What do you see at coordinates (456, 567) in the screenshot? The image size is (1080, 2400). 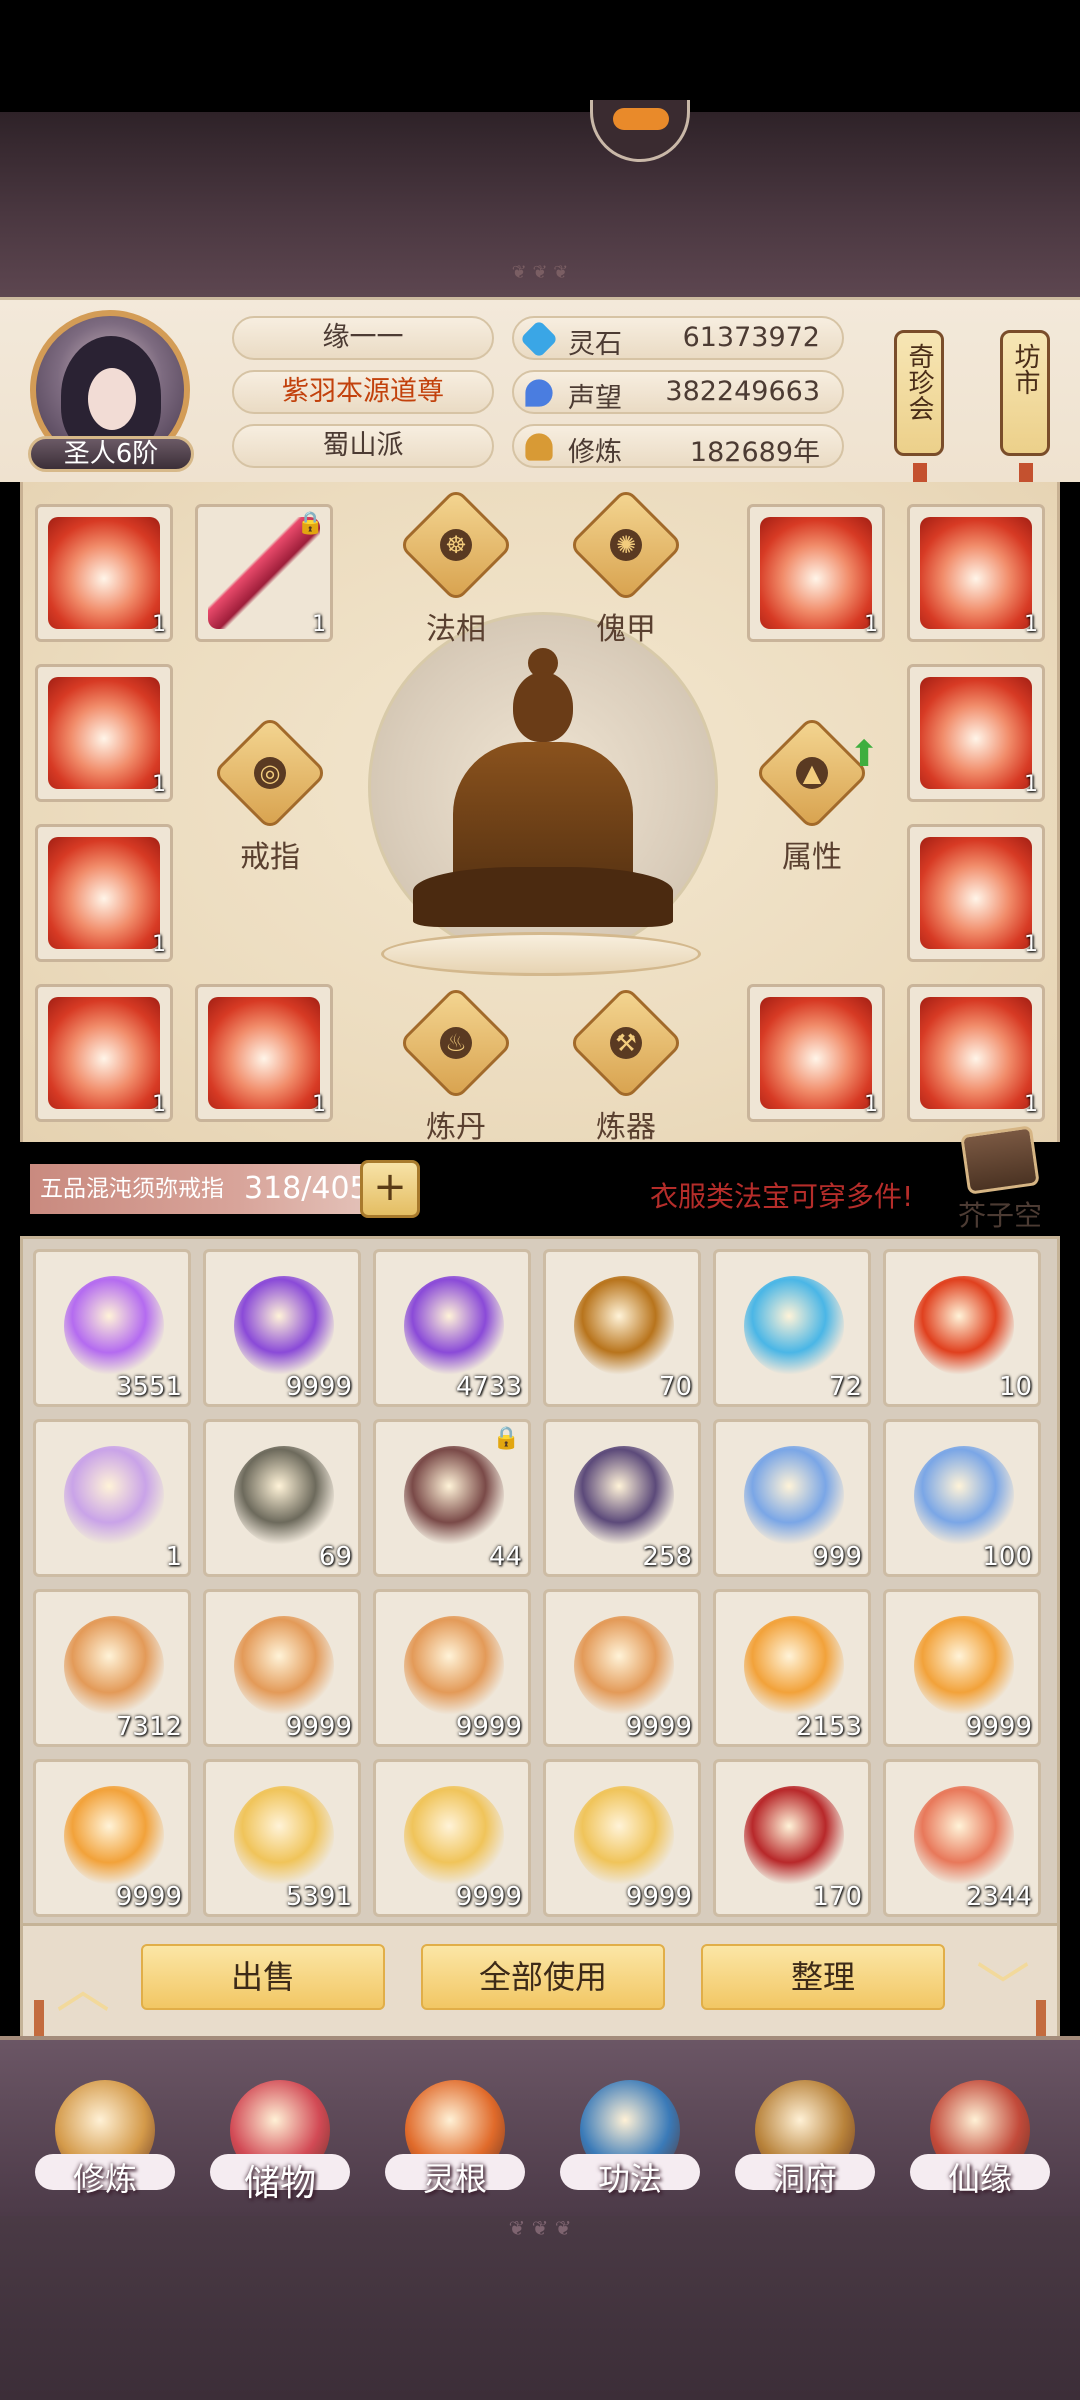 I see `dharma-form-button: ☸ 法相` at bounding box center [456, 567].